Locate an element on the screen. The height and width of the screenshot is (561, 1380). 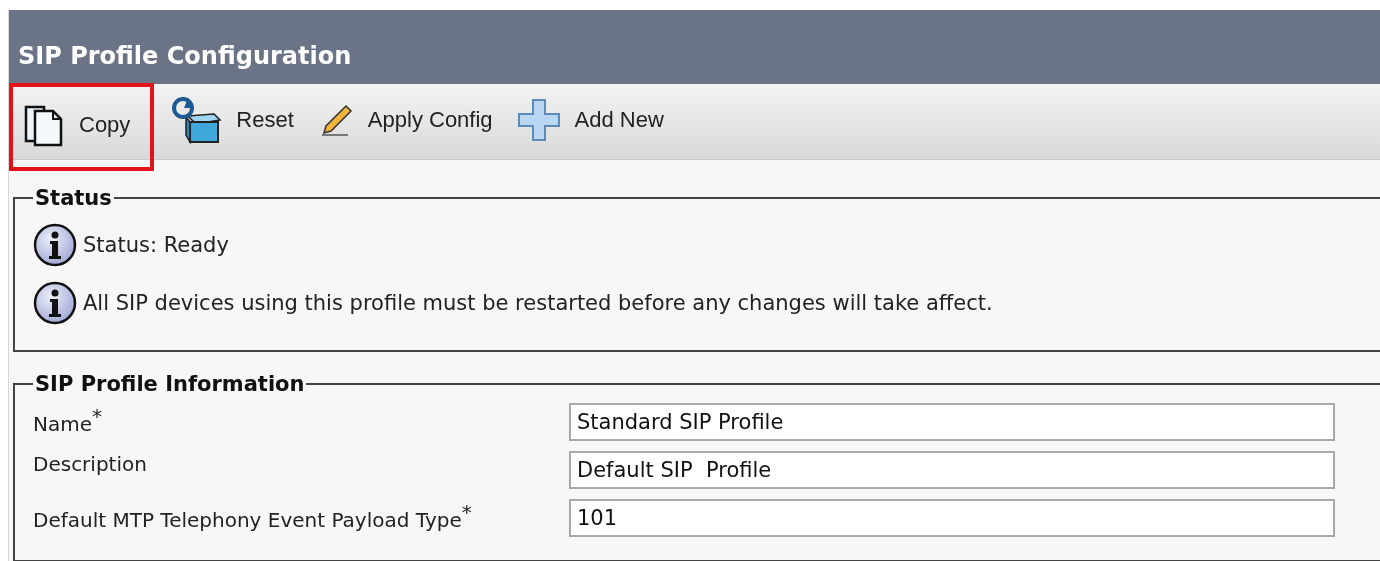
page-title: SIP Profile Configuration is located at coordinates (185, 56).